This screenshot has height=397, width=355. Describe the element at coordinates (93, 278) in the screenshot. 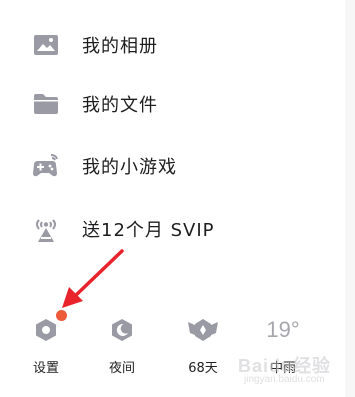

I see `annotation-arrow` at that location.